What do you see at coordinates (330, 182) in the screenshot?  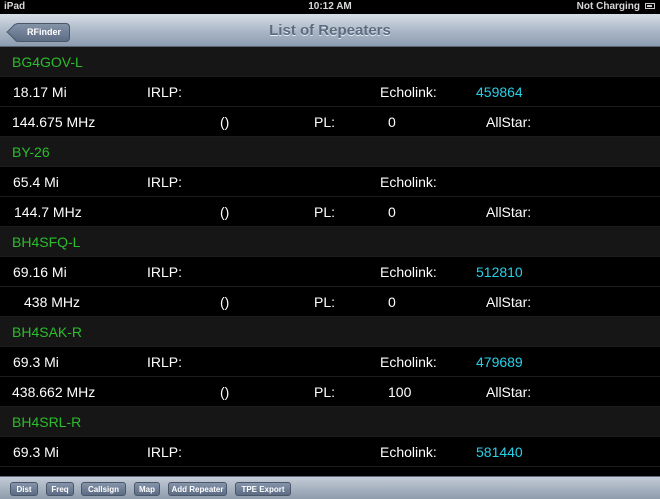 I see `repeater-distance-row: 65.4 Mi IRLP: Echolink:` at bounding box center [330, 182].